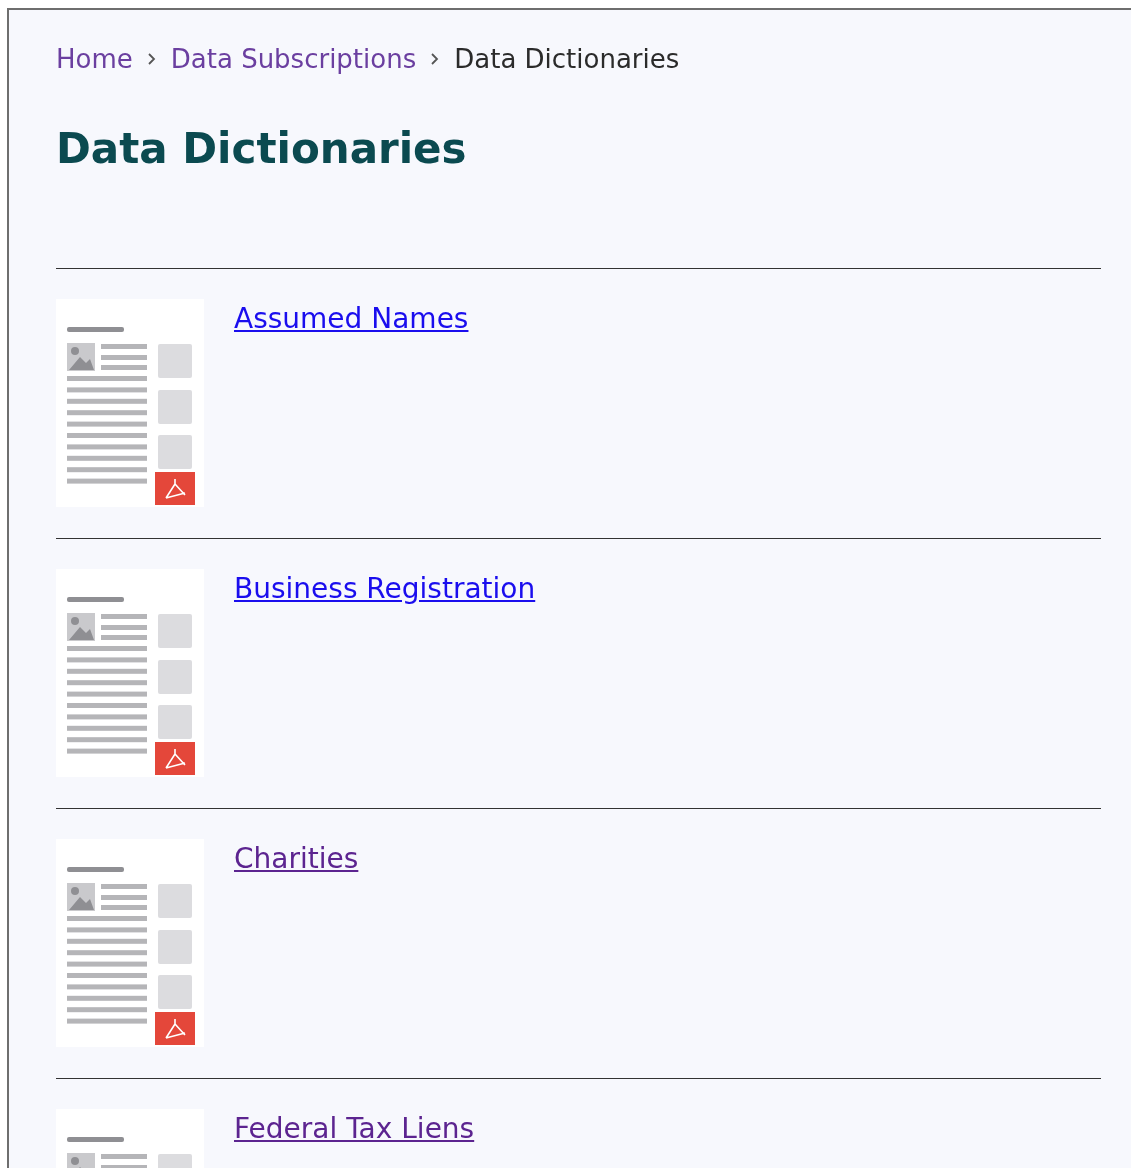 This screenshot has height=1168, width=1131. Describe the element at coordinates (296, 859) in the screenshot. I see `document-link: Charities` at that location.